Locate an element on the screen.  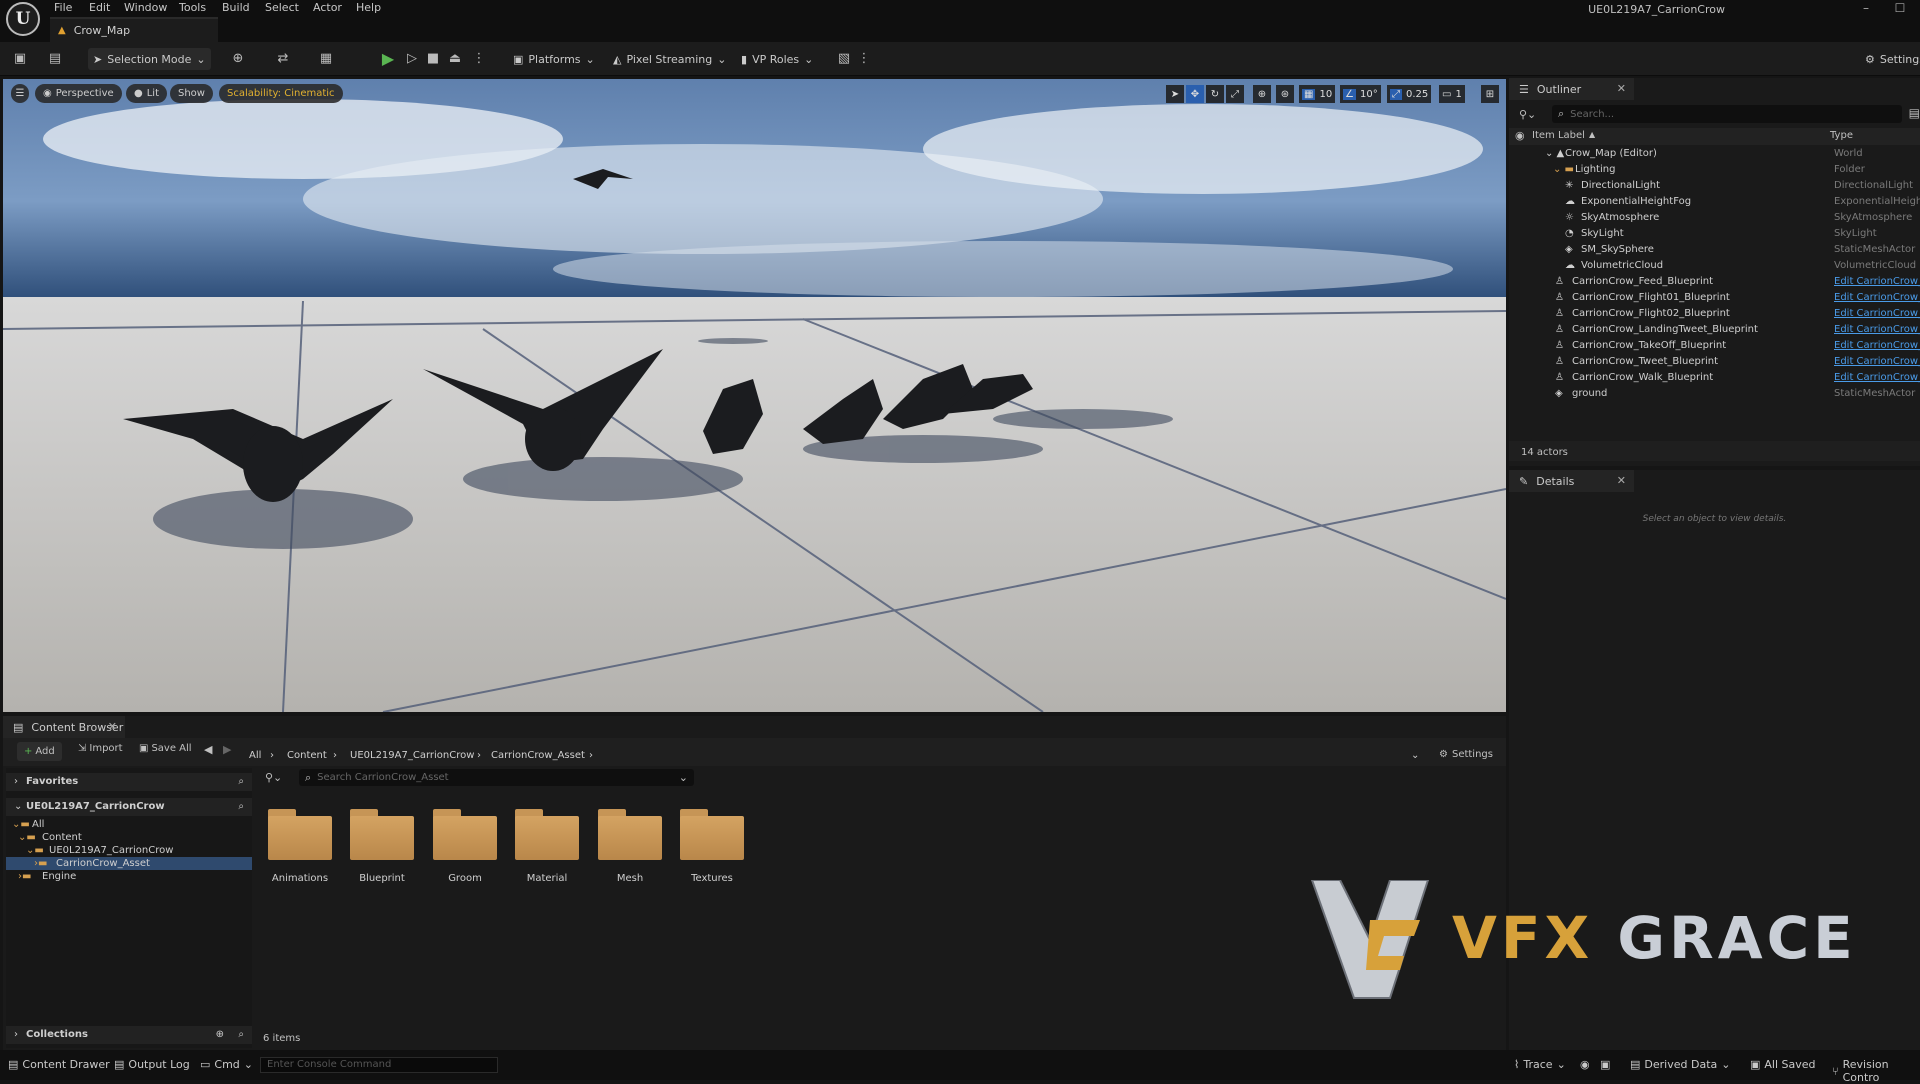
unreal-logo-icon: U is located at coordinates (23, 19).